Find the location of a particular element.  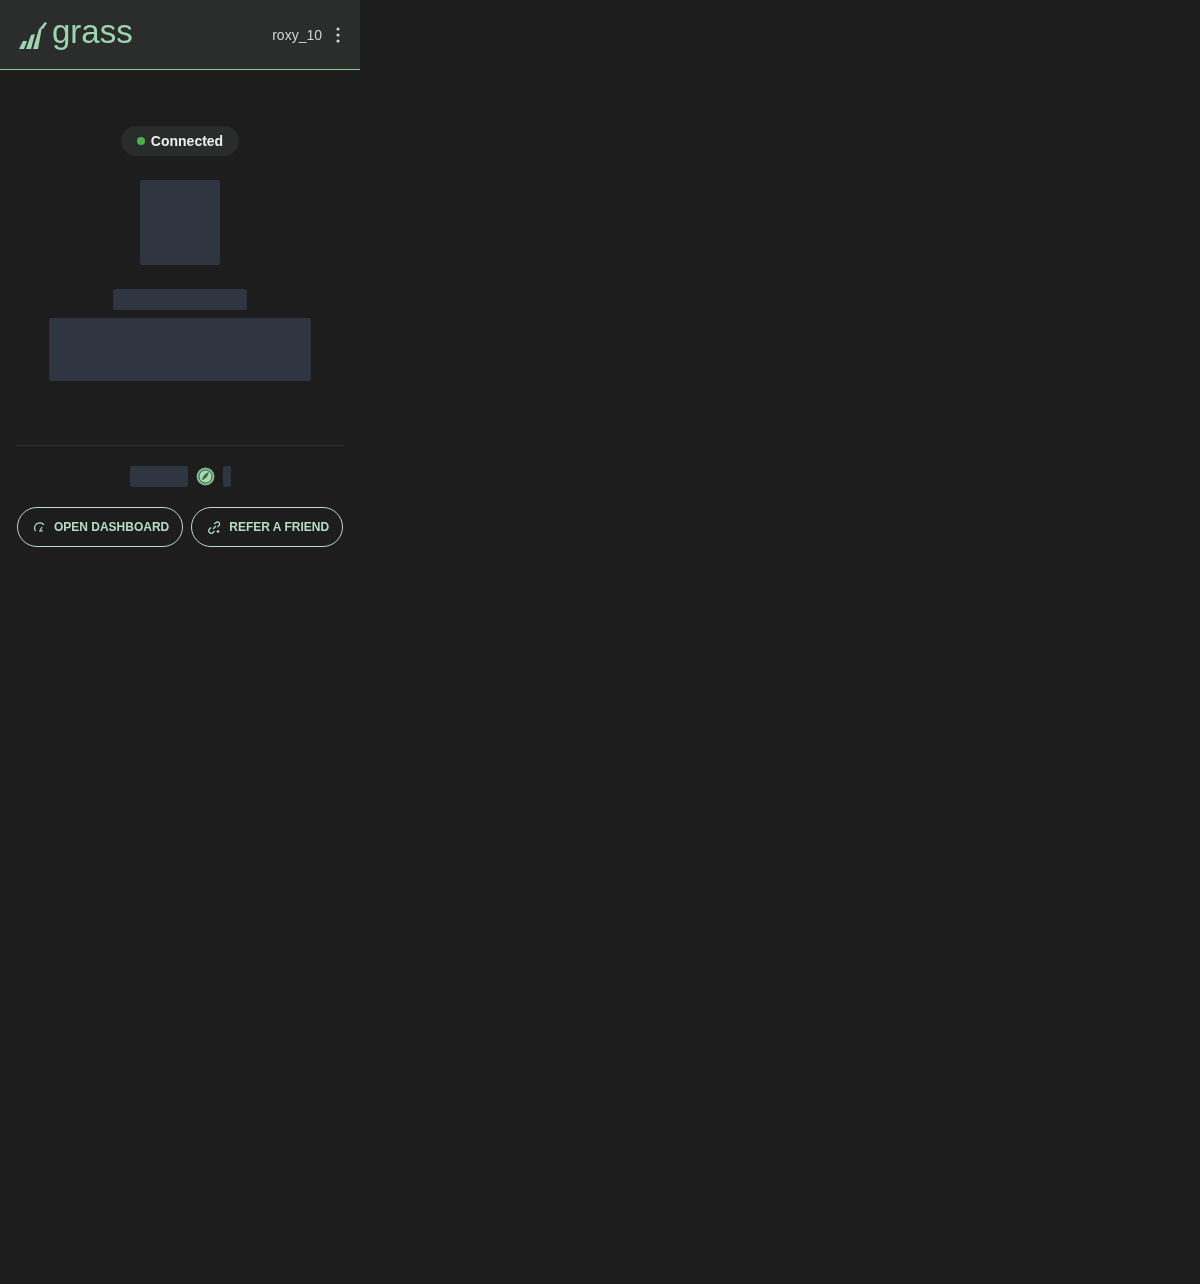

gauge-icon is located at coordinates (39, 527).